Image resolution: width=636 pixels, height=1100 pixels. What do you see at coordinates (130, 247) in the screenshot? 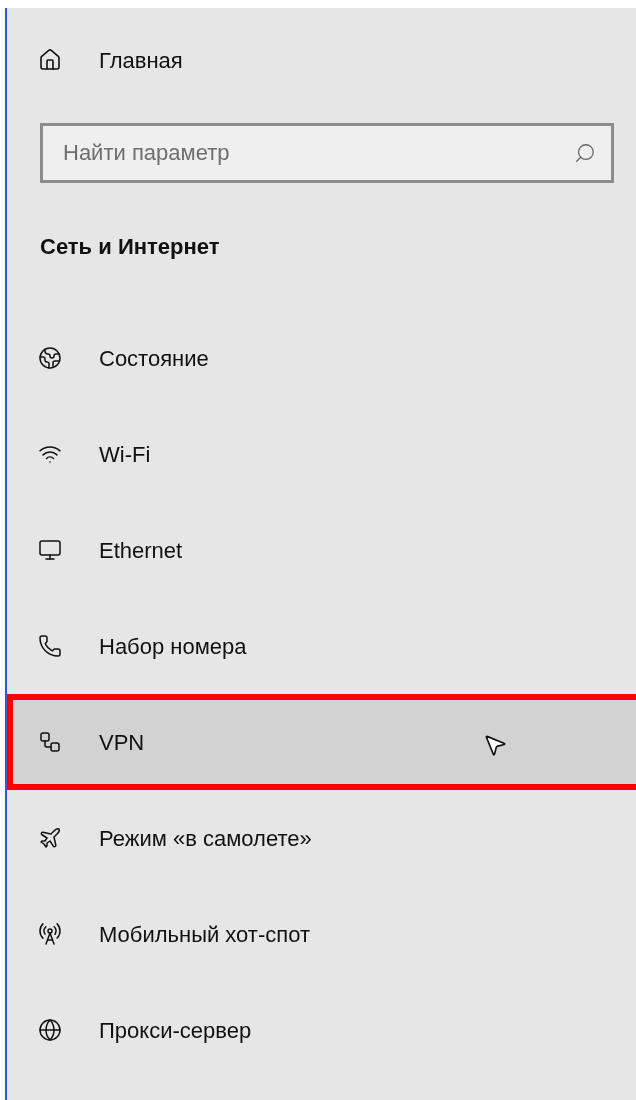
I see `section-title: Сеть и Интернет` at bounding box center [130, 247].